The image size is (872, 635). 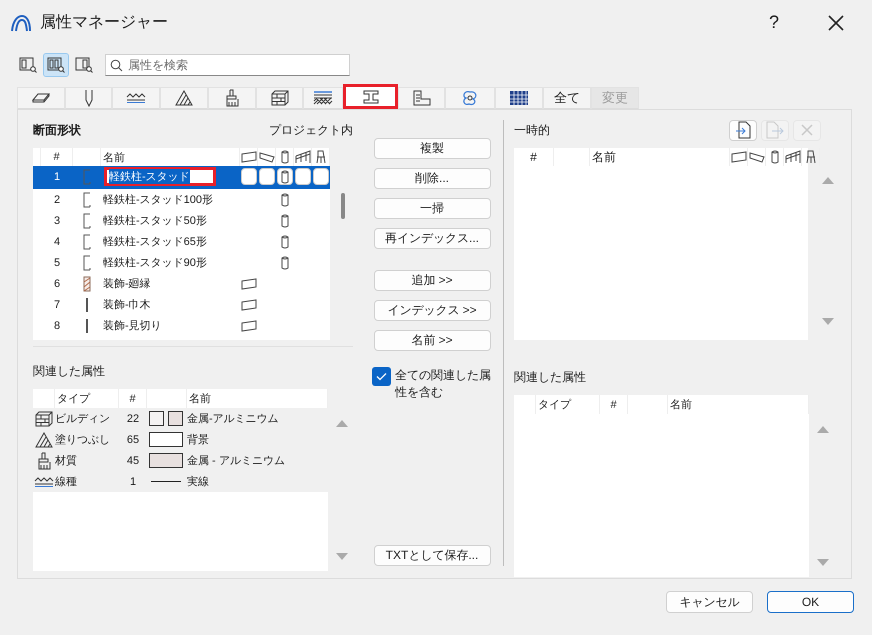 I want to click on table-row: ビルディン 22 金属-アルミニウム, so click(x=180, y=418).